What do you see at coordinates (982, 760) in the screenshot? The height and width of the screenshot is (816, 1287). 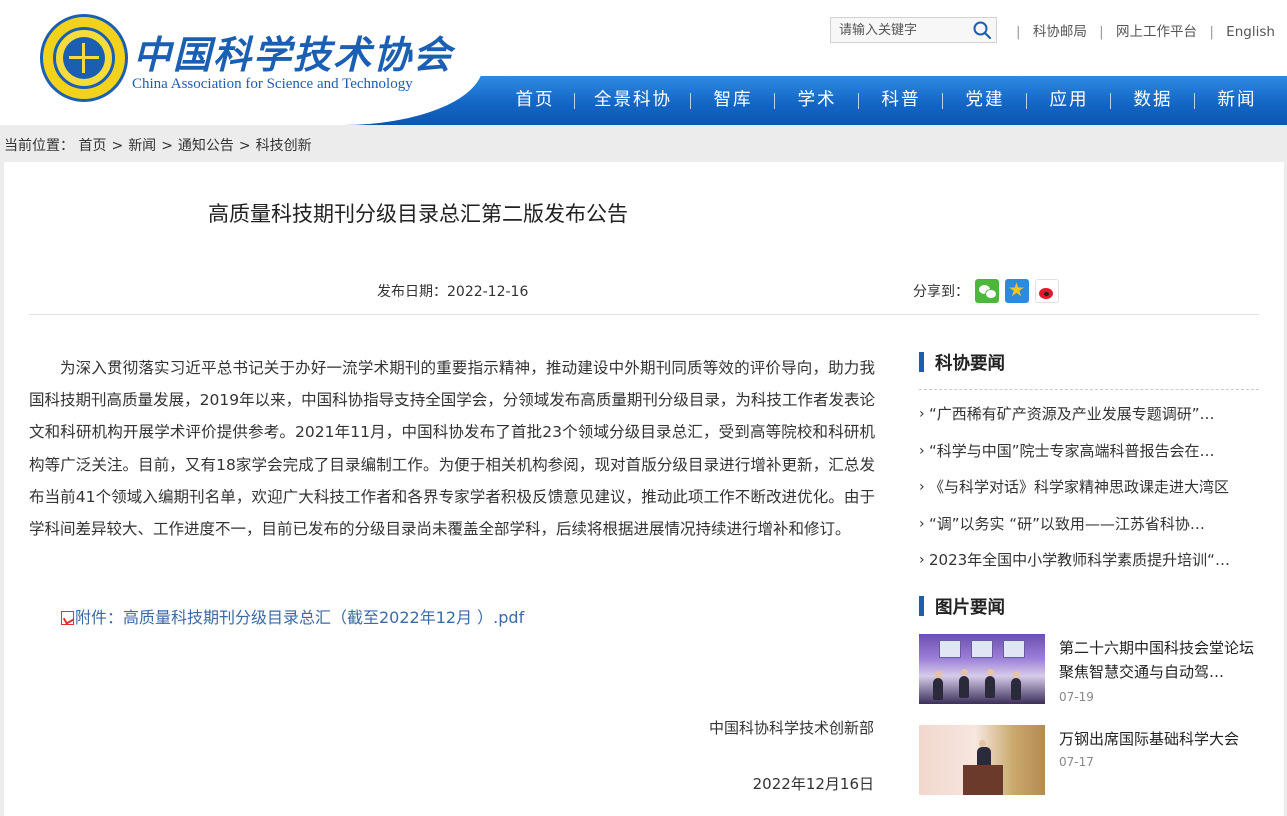 I see `speaker-podium-photo` at bounding box center [982, 760].